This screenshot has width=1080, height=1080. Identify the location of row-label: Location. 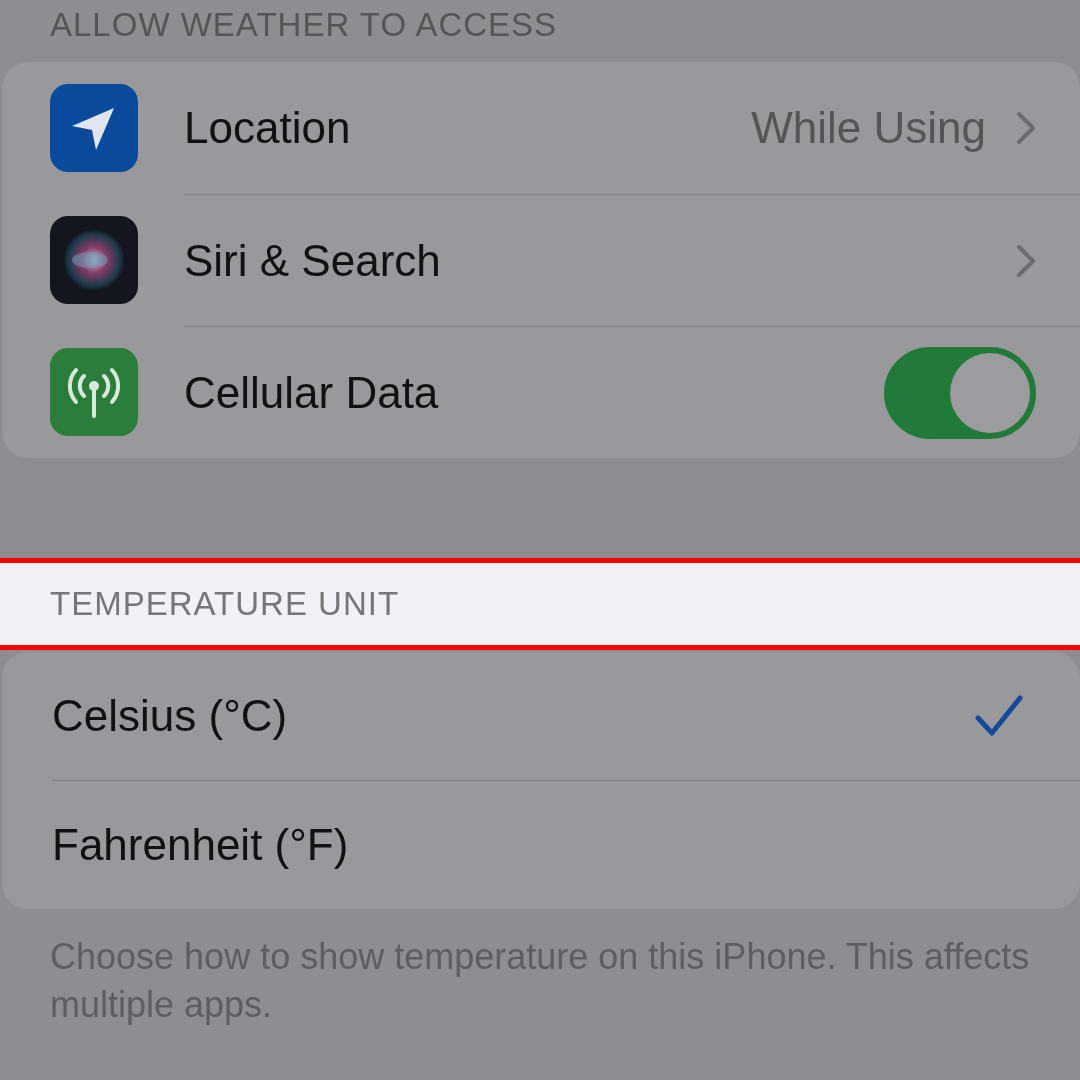
(468, 128).